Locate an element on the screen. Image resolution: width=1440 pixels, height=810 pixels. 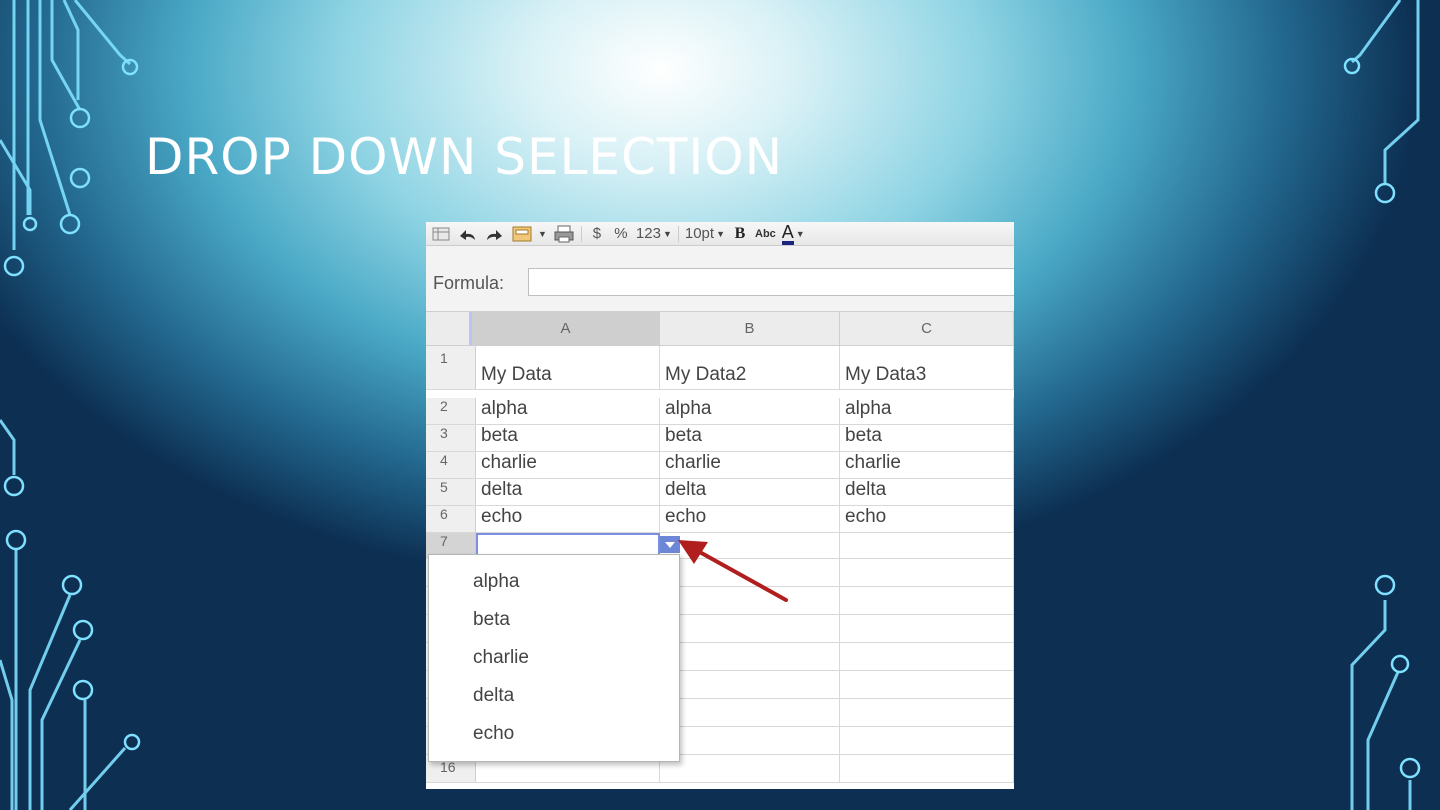
cell-a3: beta is located at coordinates (568, 438).